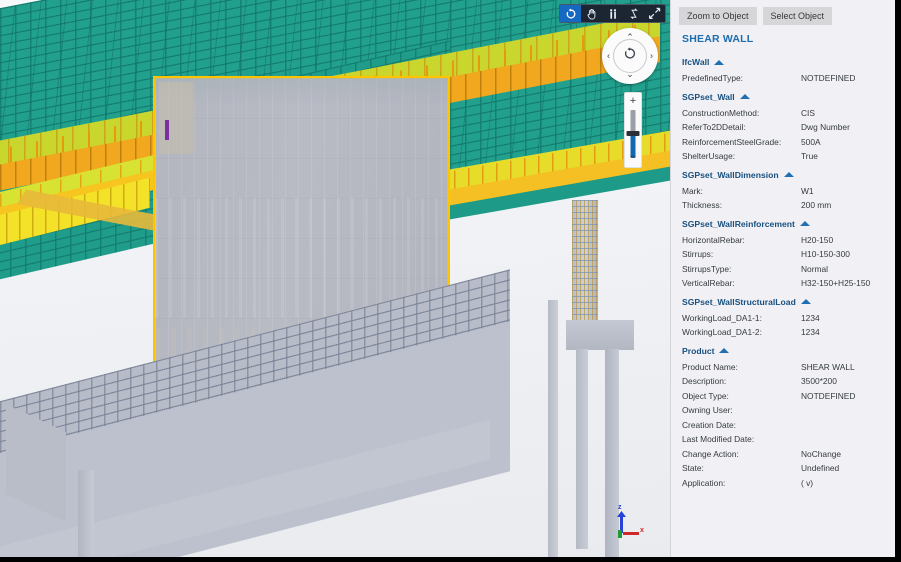  Describe the element at coordinates (783, 205) in the screenshot. I see `property-row: Thickness: 200 mm` at that location.